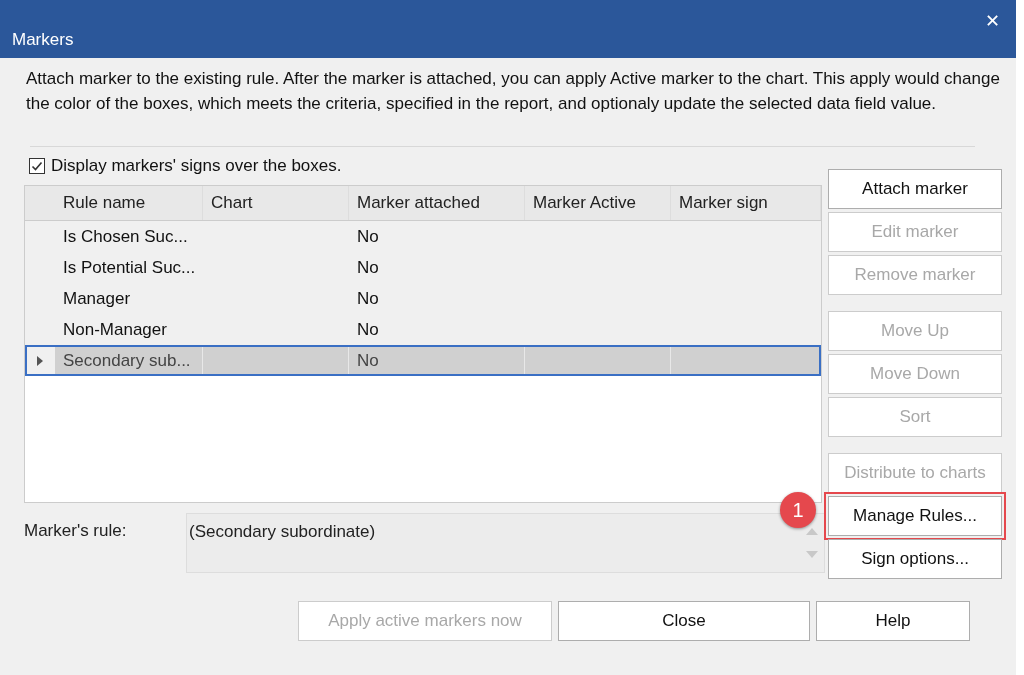  I want to click on table-cell: Manager, so click(129, 298).